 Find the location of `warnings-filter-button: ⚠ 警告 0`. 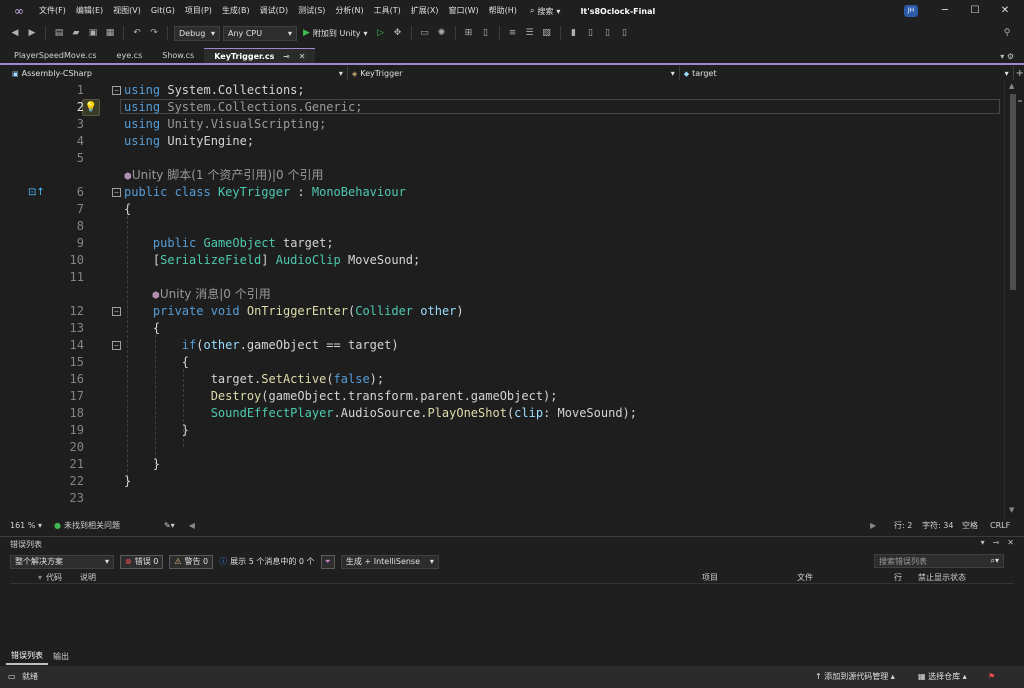

warnings-filter-button: ⚠ 警告 0 is located at coordinates (191, 561).